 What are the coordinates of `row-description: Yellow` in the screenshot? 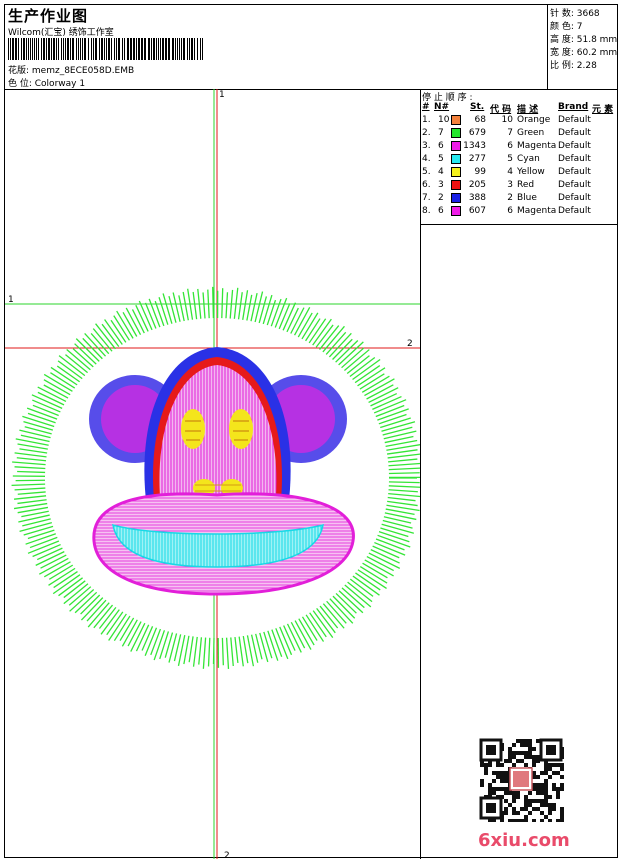 It's located at (531, 172).